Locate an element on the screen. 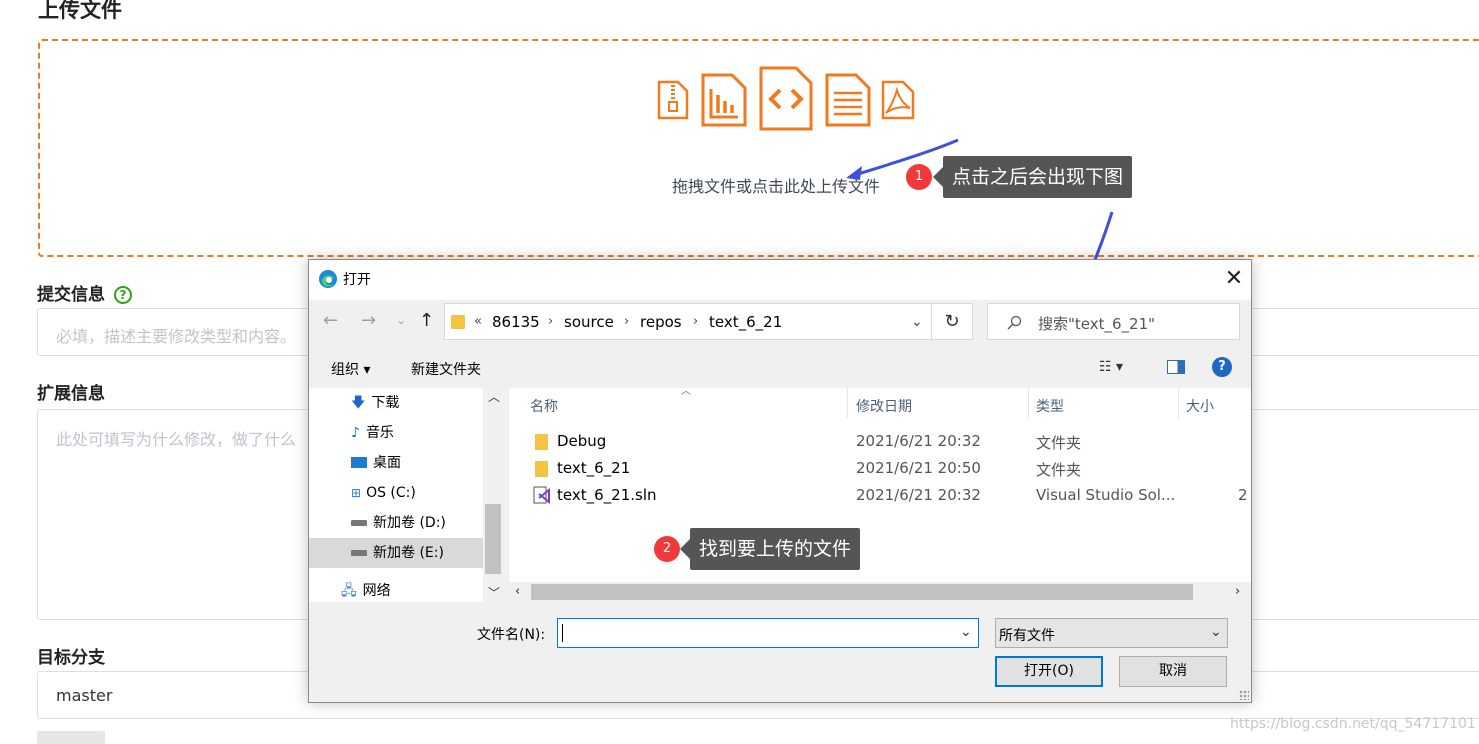  file-name: text_6_21.sln is located at coordinates (607, 495).